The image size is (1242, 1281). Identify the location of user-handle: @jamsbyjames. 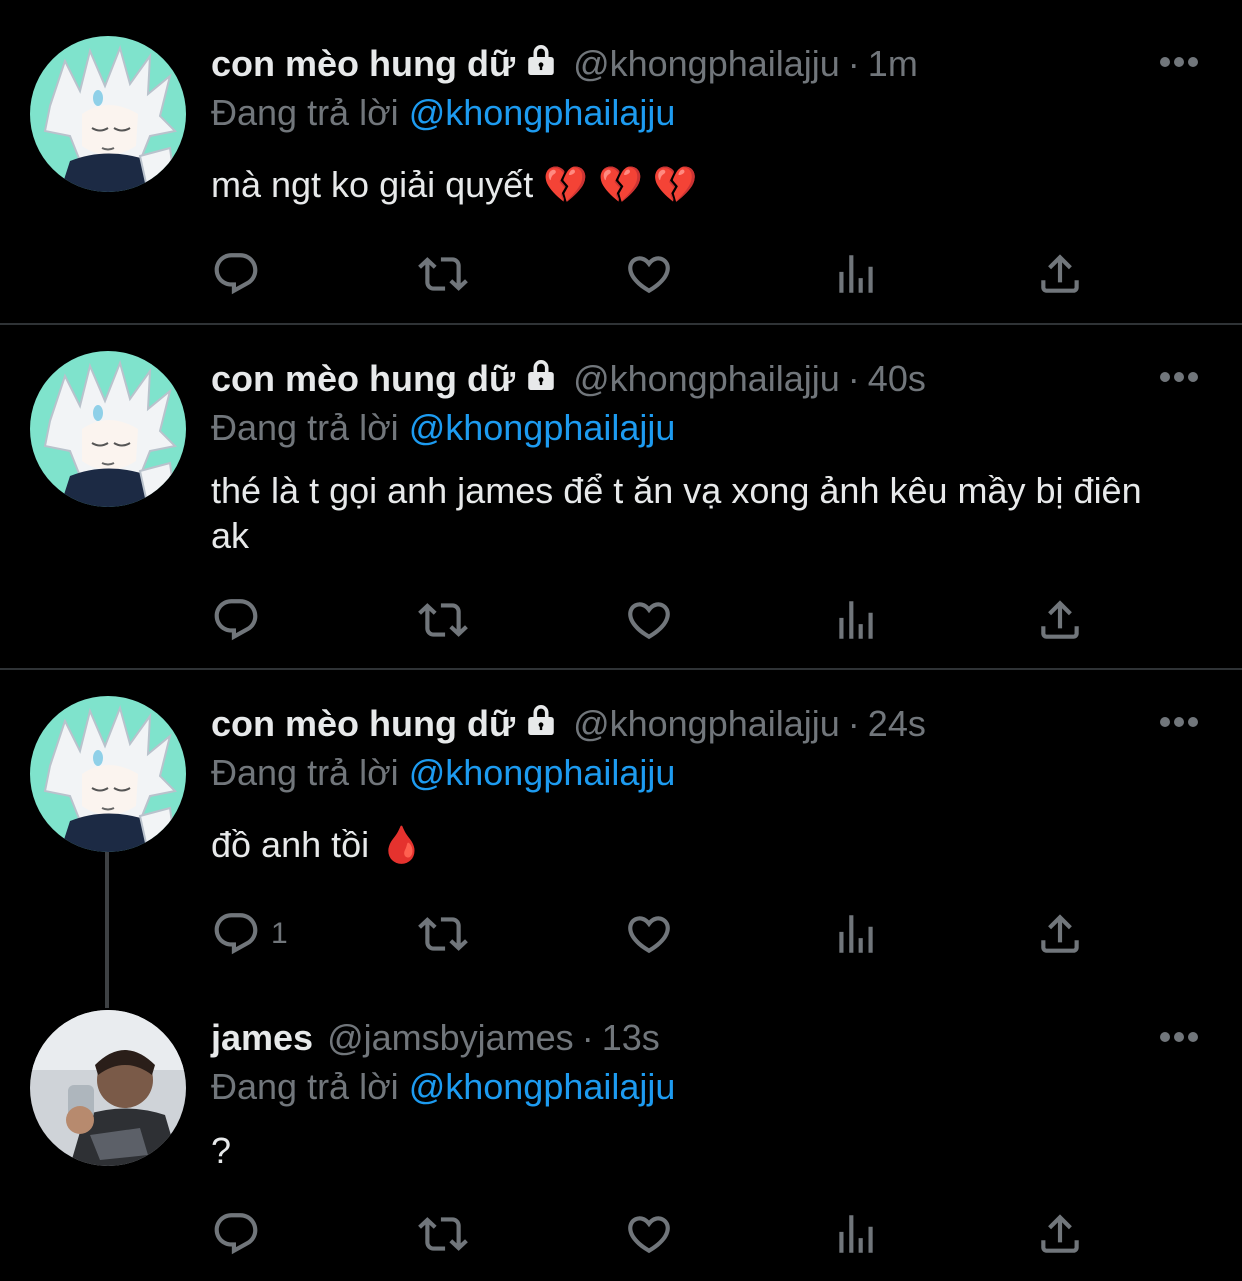
(450, 1038).